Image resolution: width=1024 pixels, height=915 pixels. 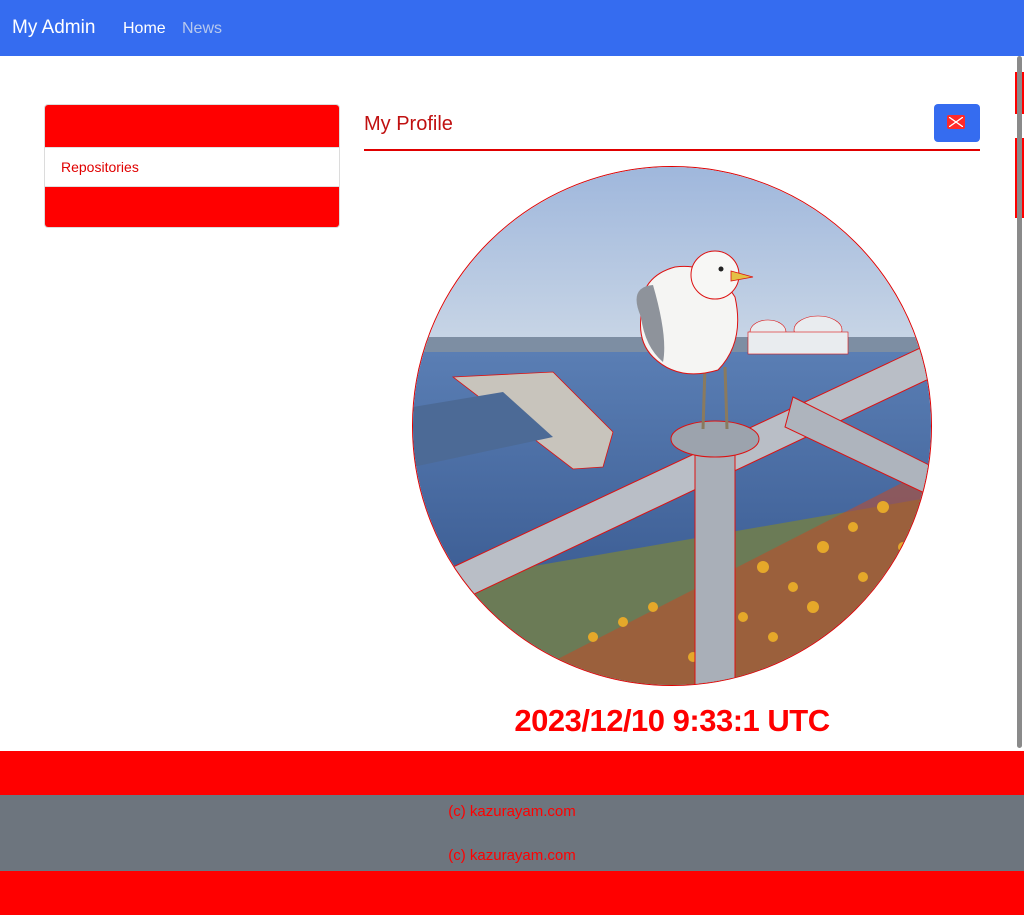 What do you see at coordinates (202, 29) in the screenshot?
I see `nav-news-link: News` at bounding box center [202, 29].